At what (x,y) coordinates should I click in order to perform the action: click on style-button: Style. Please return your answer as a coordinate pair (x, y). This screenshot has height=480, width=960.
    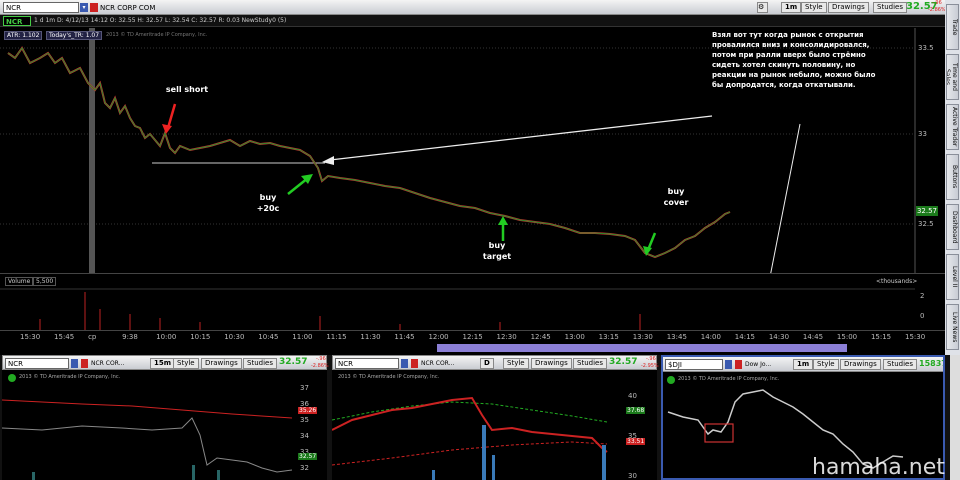
    Looking at the image, I should click on (814, 7).